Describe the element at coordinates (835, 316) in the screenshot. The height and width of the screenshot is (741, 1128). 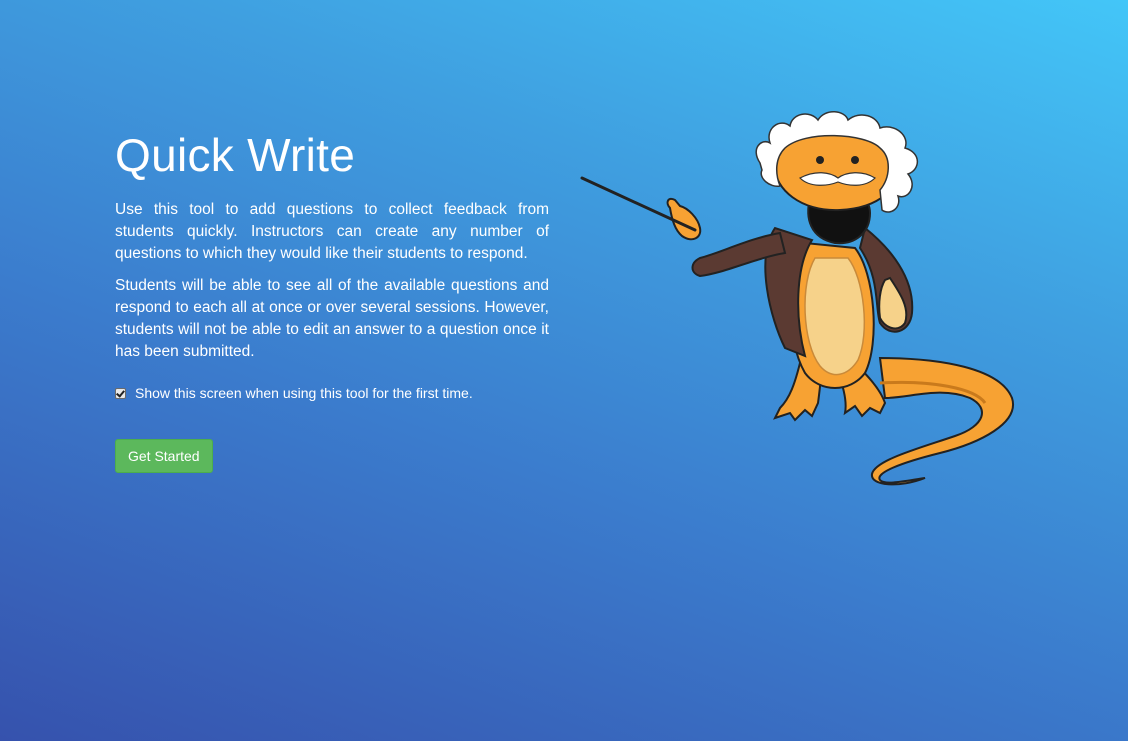
I see `belly-shape` at that location.